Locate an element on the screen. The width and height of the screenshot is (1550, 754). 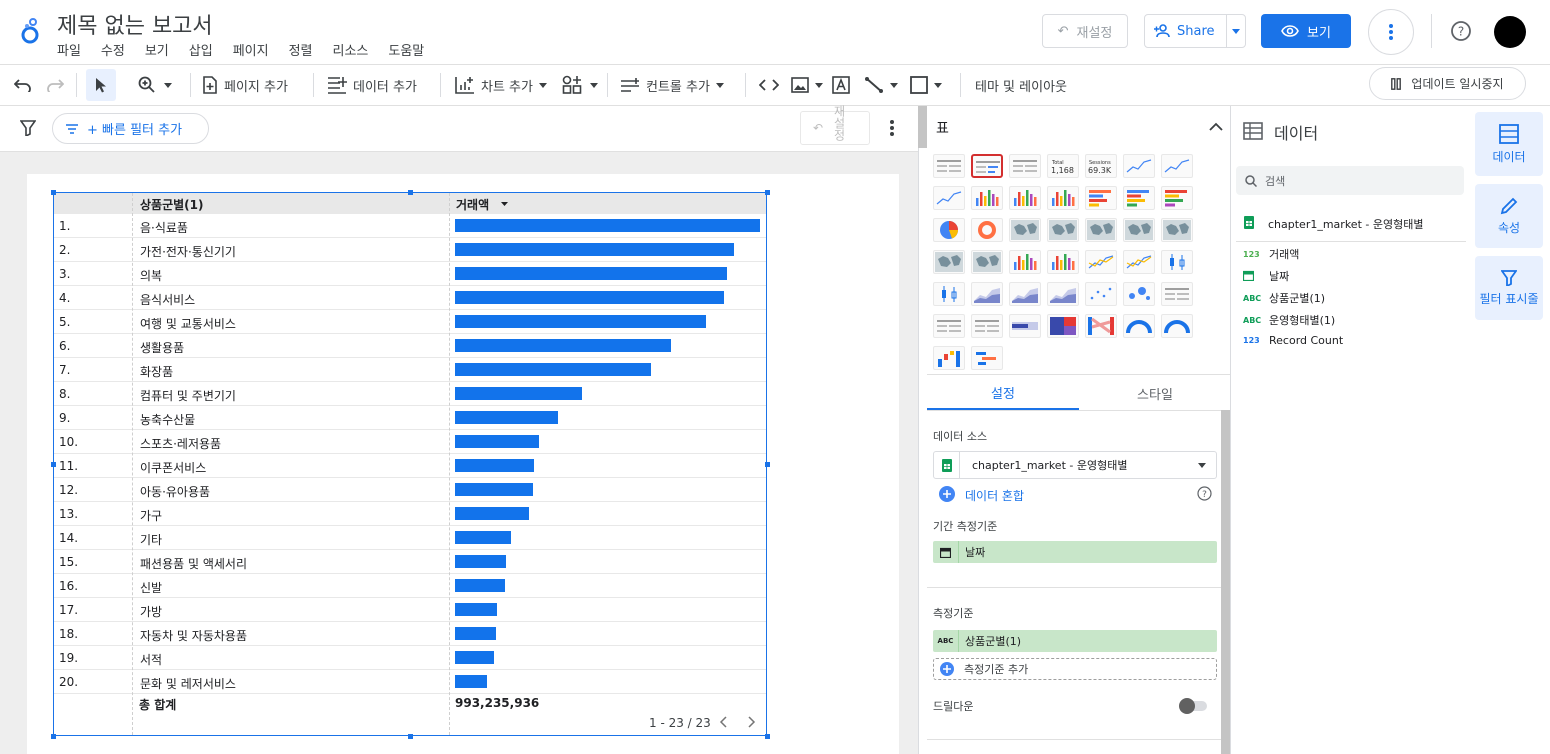
chart-type-sankey is located at coordinates (1101, 326).